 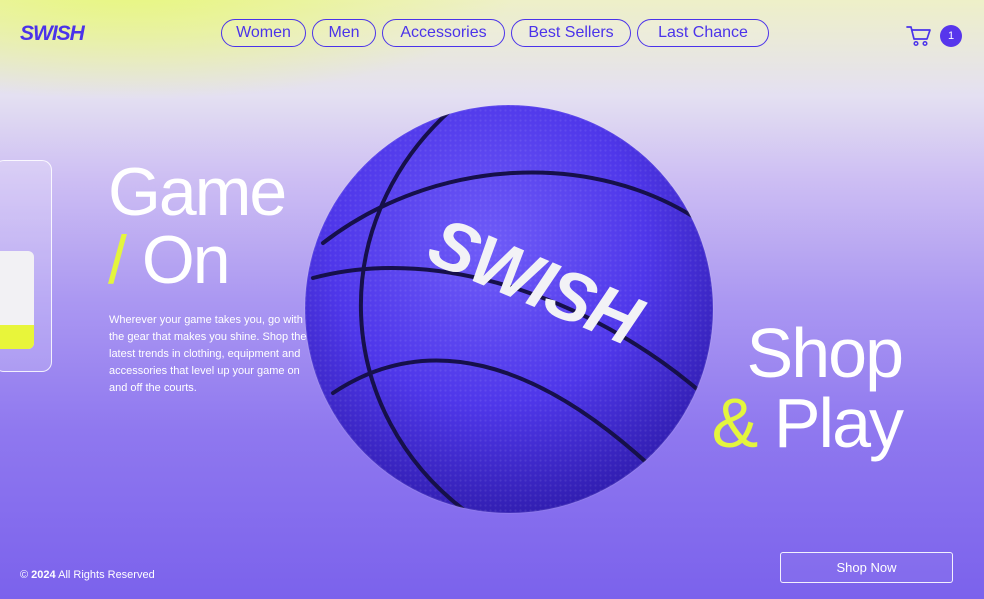 I want to click on hero-tagline: Shop & Play, so click(x=805, y=386).